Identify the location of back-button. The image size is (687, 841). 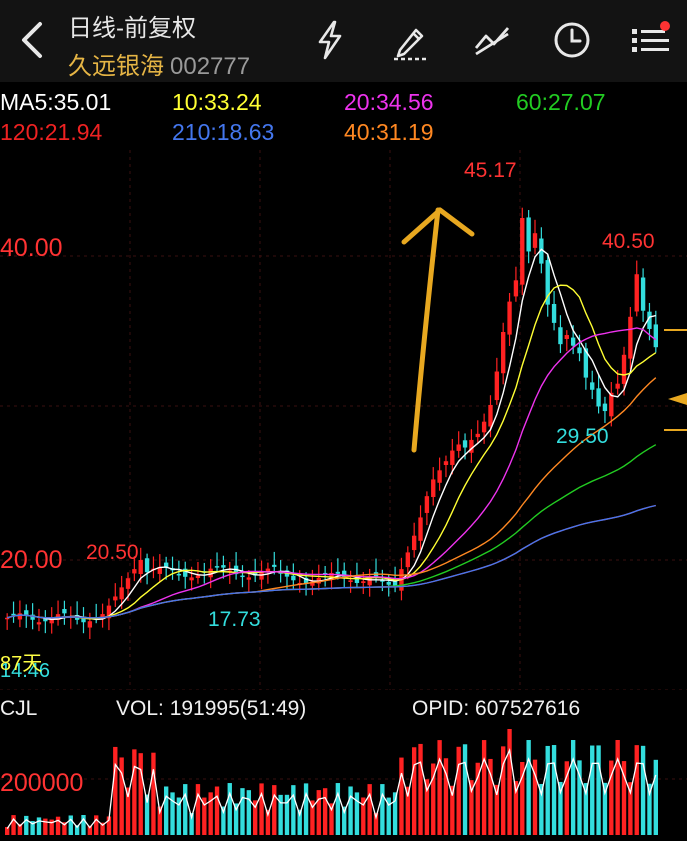
(32, 40).